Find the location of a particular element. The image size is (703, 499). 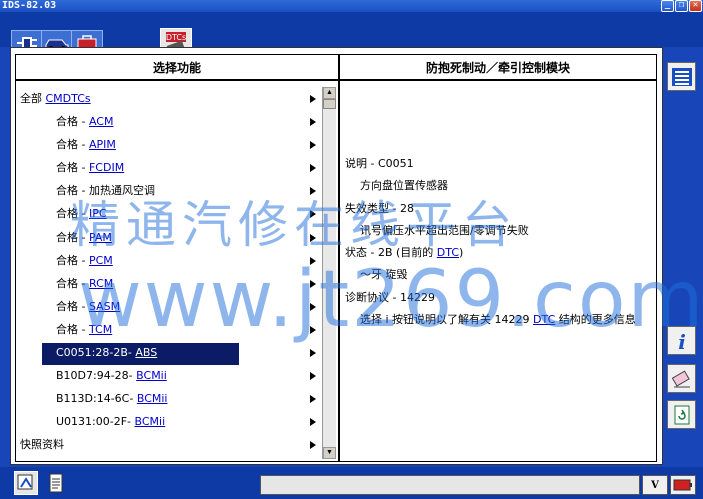

status-bar: V is located at coordinates (351, 483).